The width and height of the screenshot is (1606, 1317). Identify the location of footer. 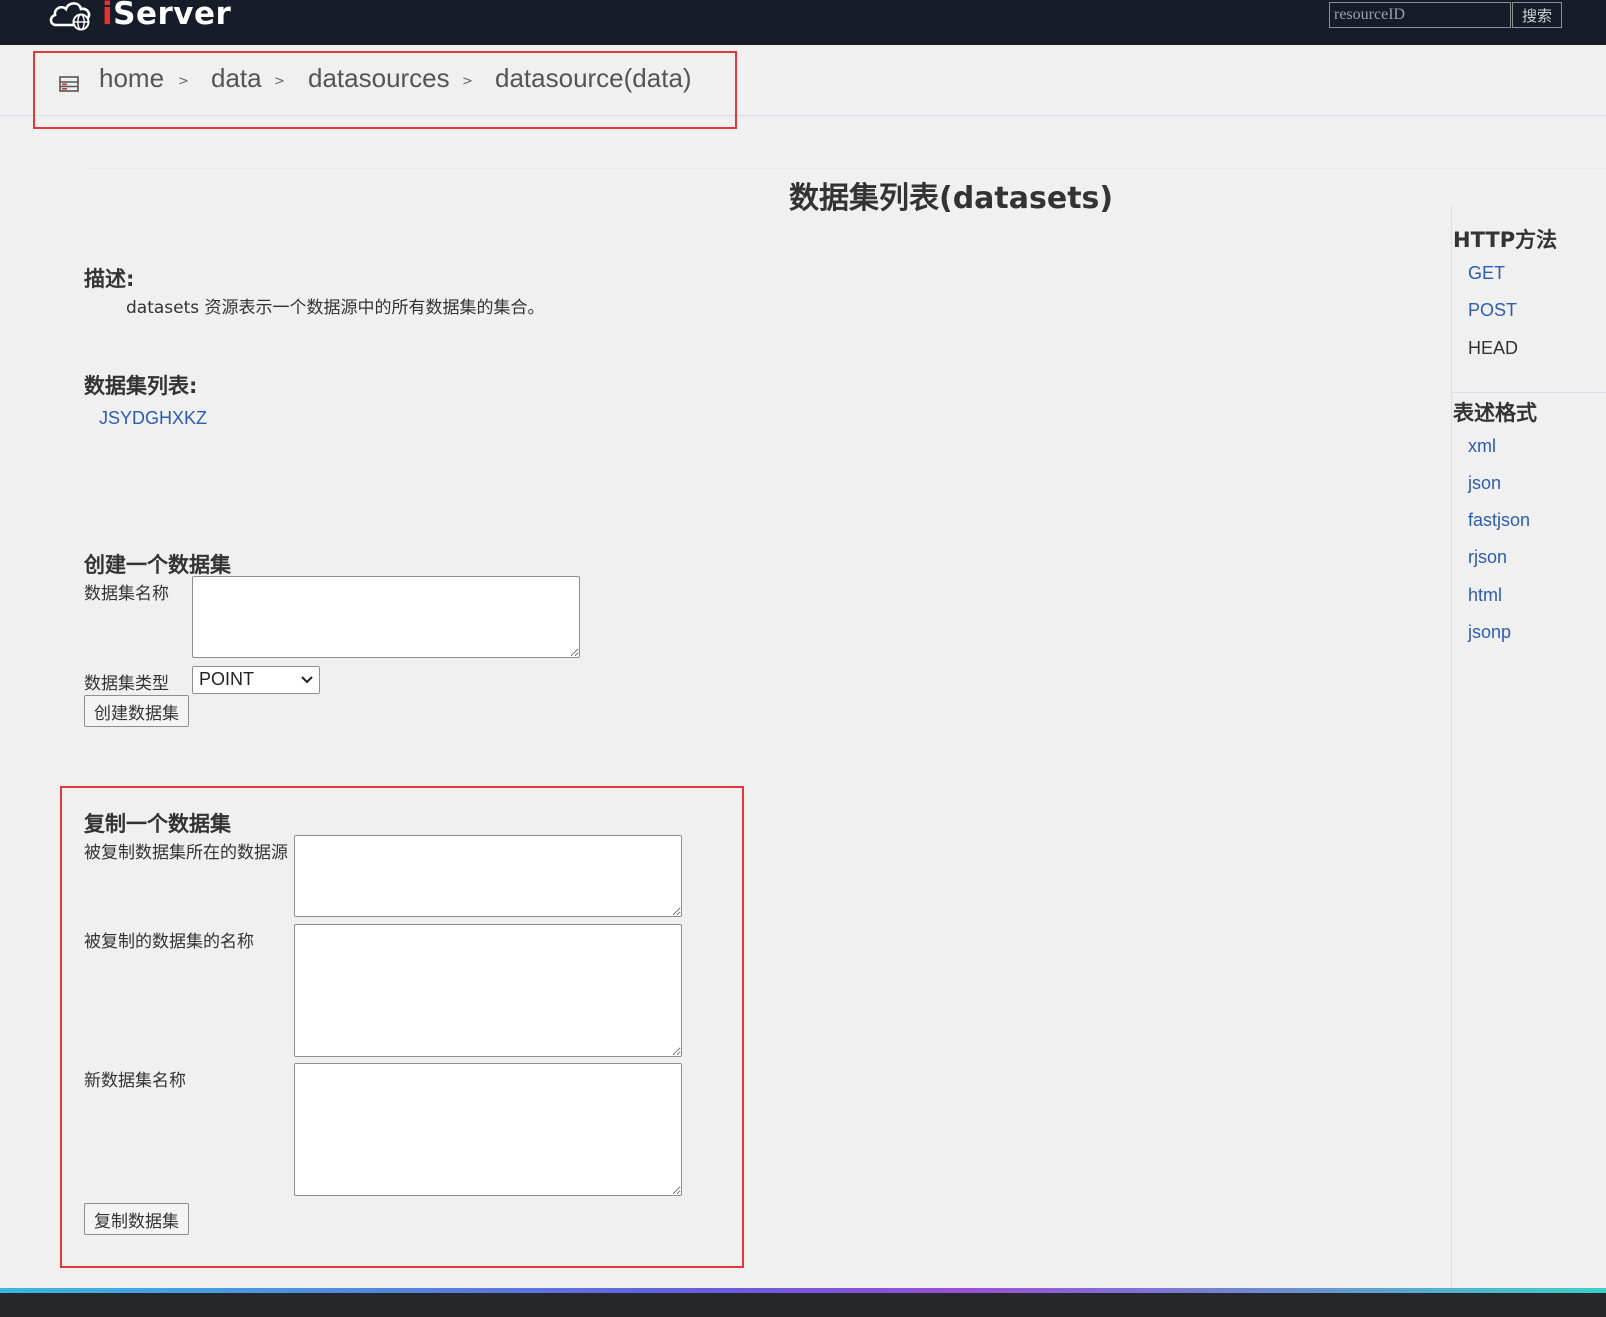
(803, 1305).